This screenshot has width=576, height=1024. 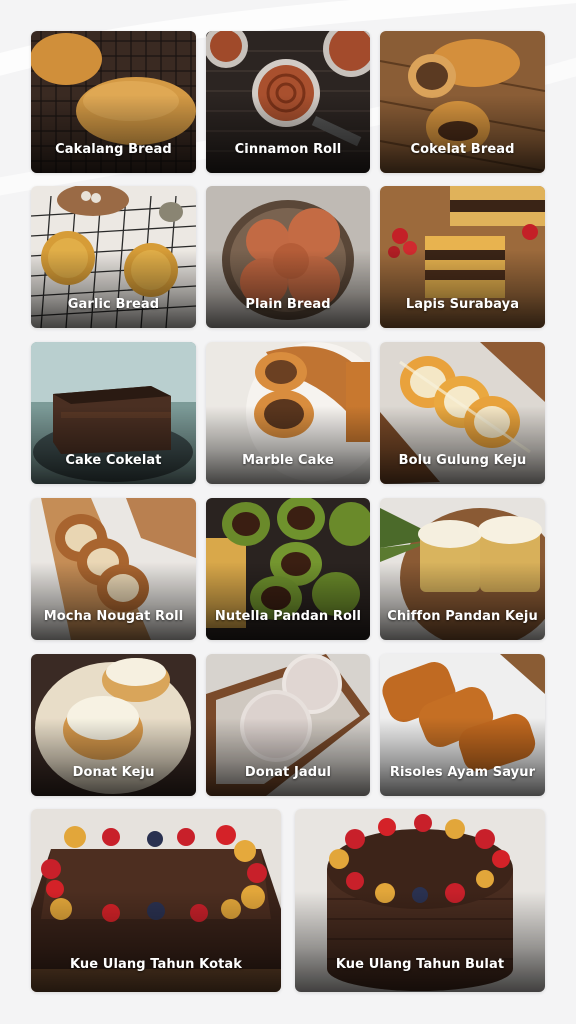 I want to click on menu-card-label: Cokelat Bread, so click(x=462, y=149).